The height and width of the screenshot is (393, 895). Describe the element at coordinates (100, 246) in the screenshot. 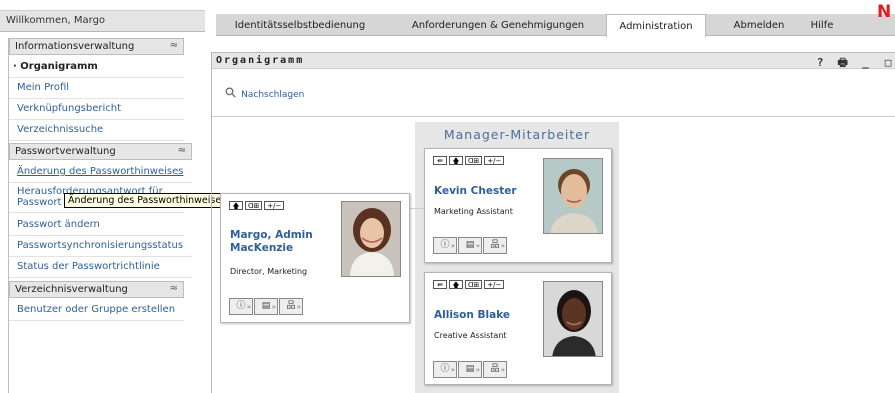

I see `sidebar-item-password-sync-status: Passwortsynchronisierungsstatus` at that location.